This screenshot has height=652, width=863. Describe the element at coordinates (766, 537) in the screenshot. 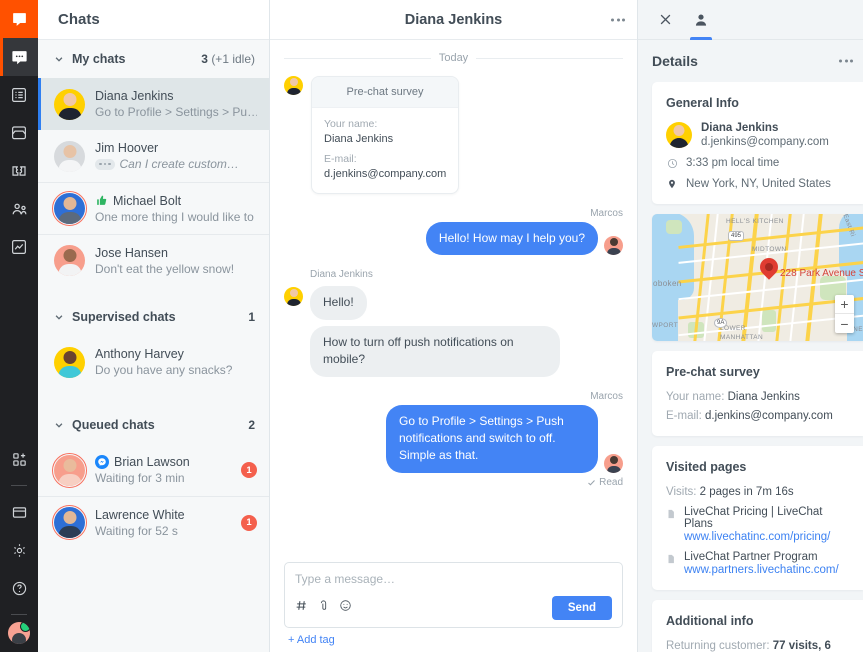

I see `visited-page-url: www.livechatinc.com/pricing/` at that location.